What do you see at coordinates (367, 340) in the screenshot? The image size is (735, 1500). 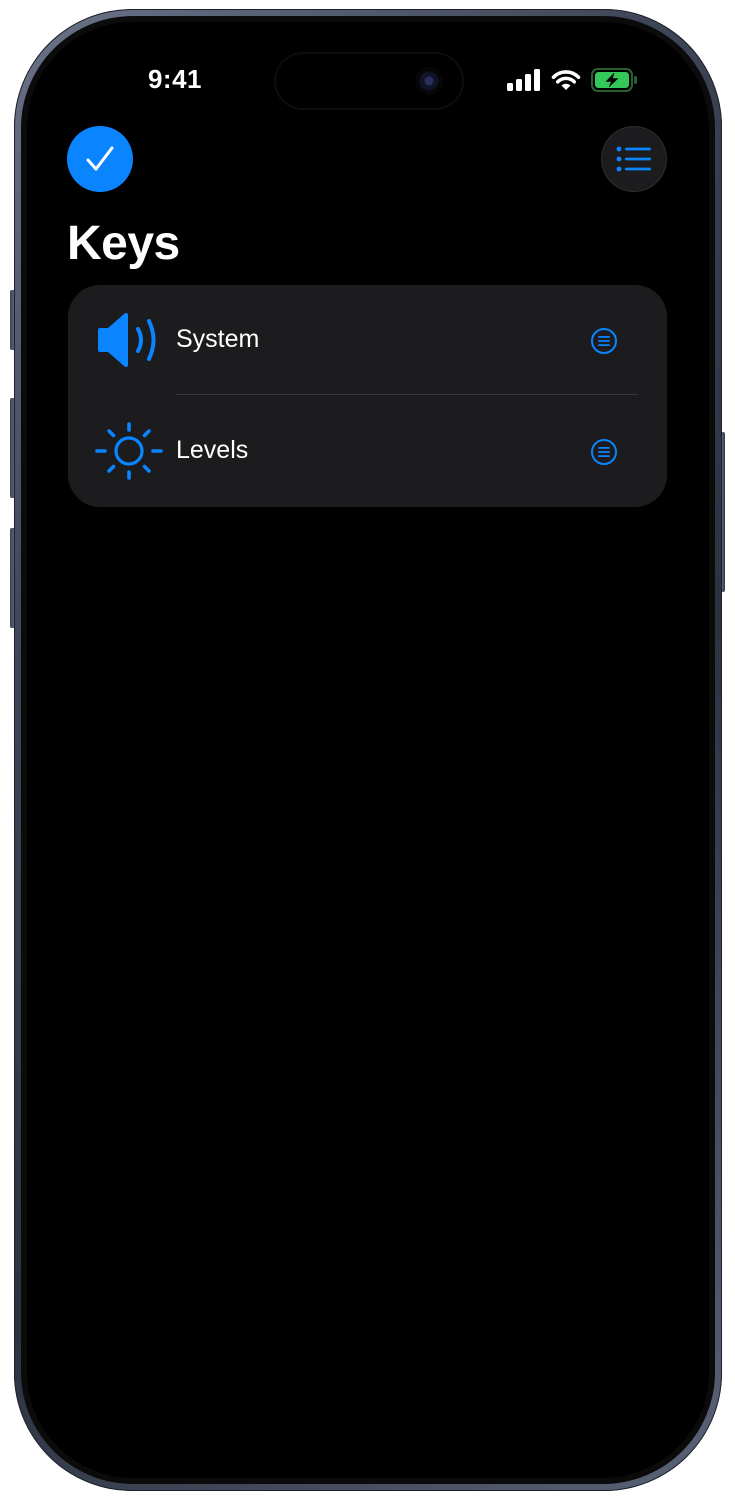 I see `list-item-system: System` at bounding box center [367, 340].